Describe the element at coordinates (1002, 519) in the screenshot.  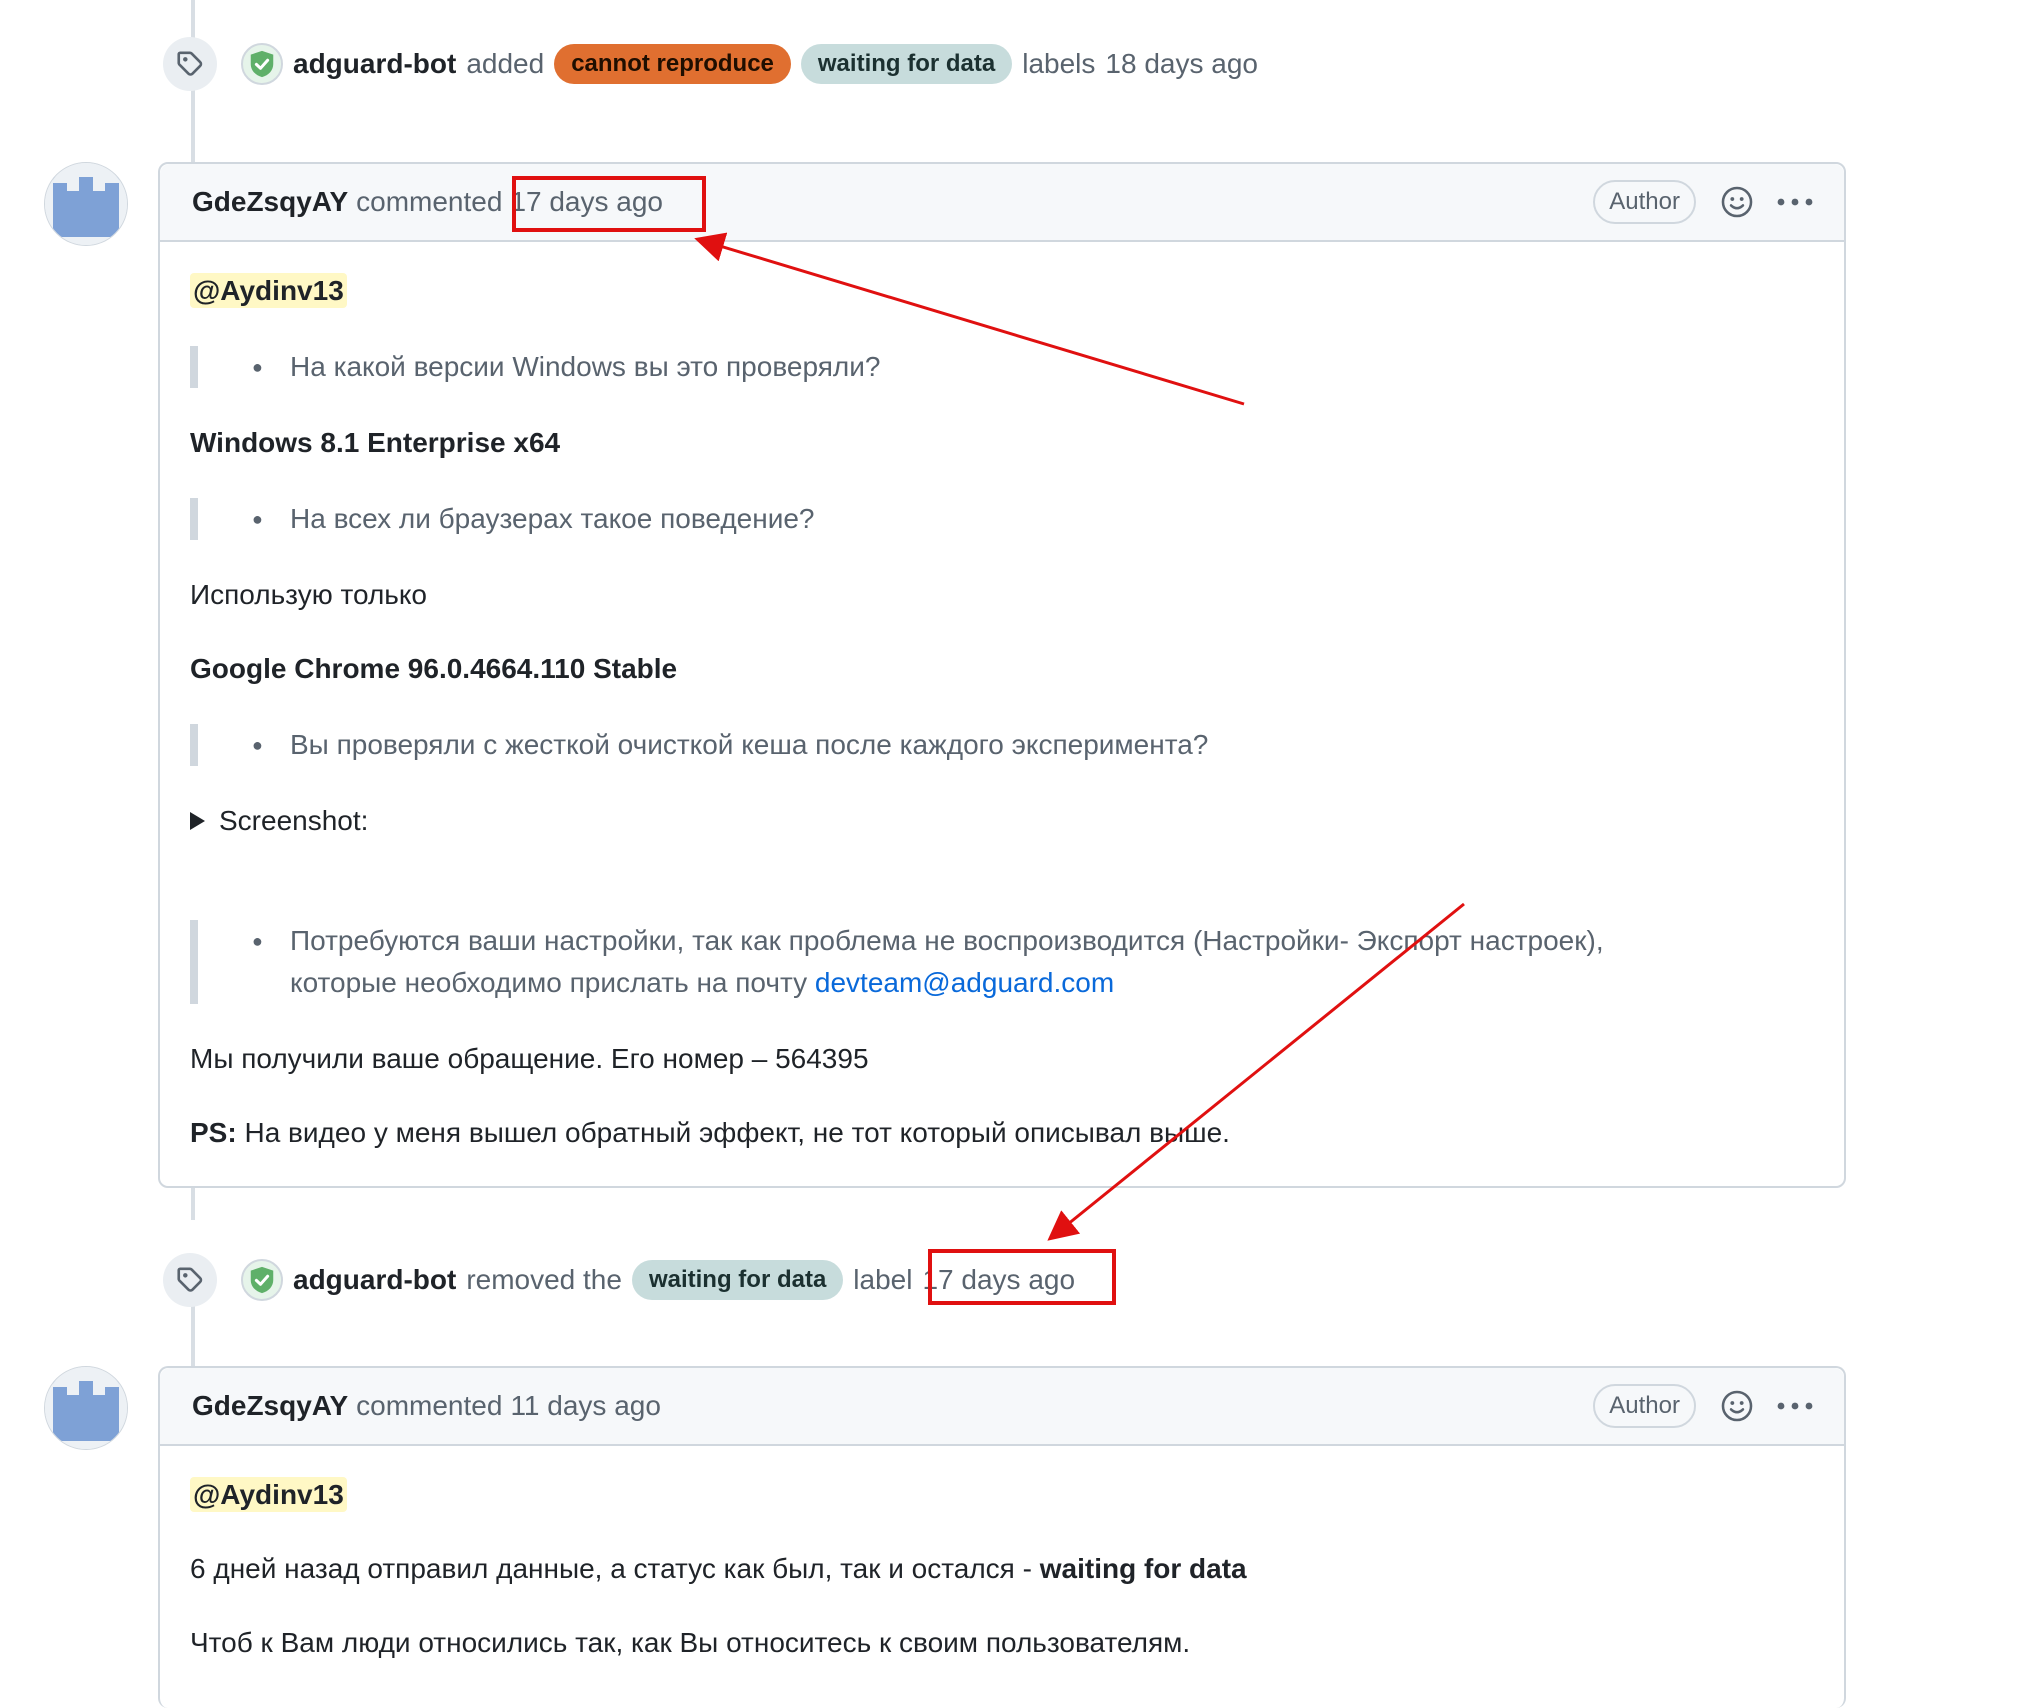
I see `blockquote: ● На всех ли браузерах такое поведение?` at that location.